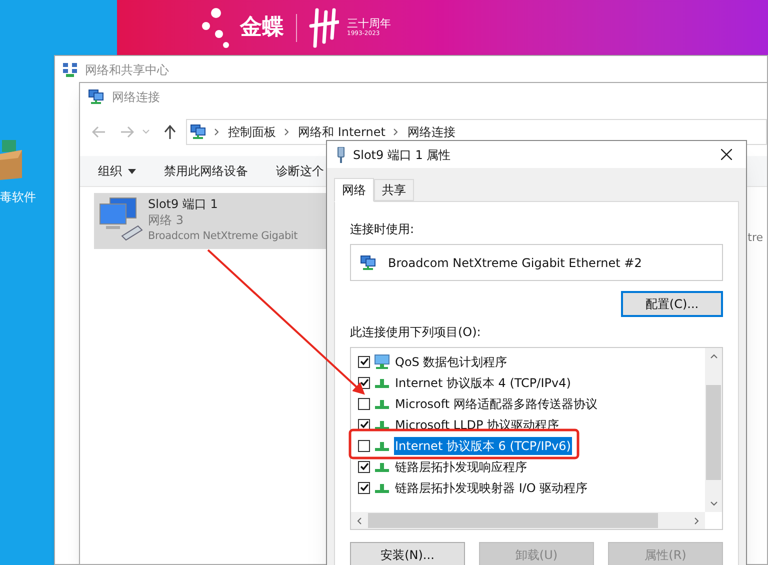 Image resolution: width=768 pixels, height=565 pixels. I want to click on network-center-icon, so click(70, 69).